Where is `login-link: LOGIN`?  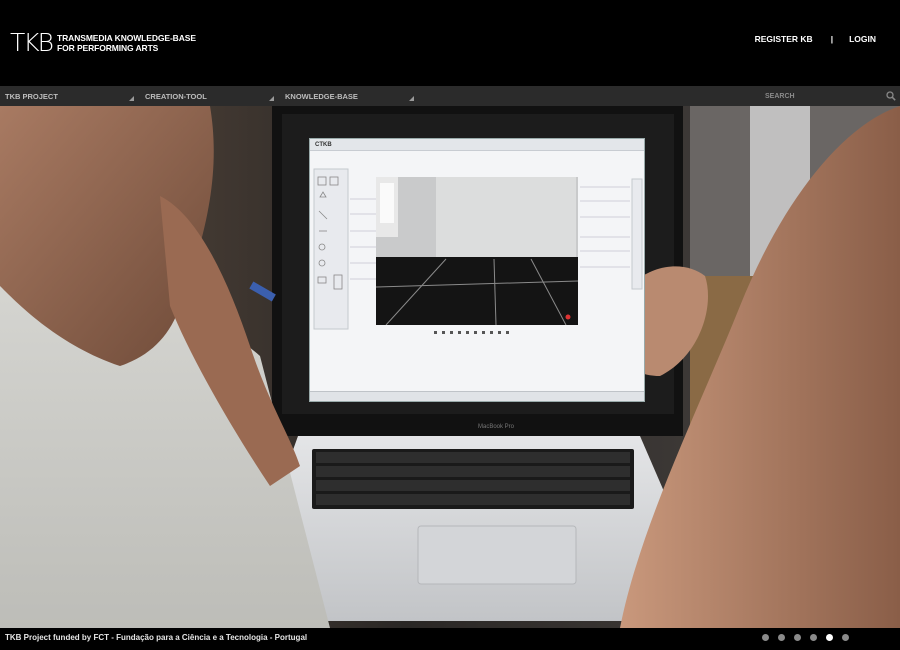 login-link: LOGIN is located at coordinates (862, 39).